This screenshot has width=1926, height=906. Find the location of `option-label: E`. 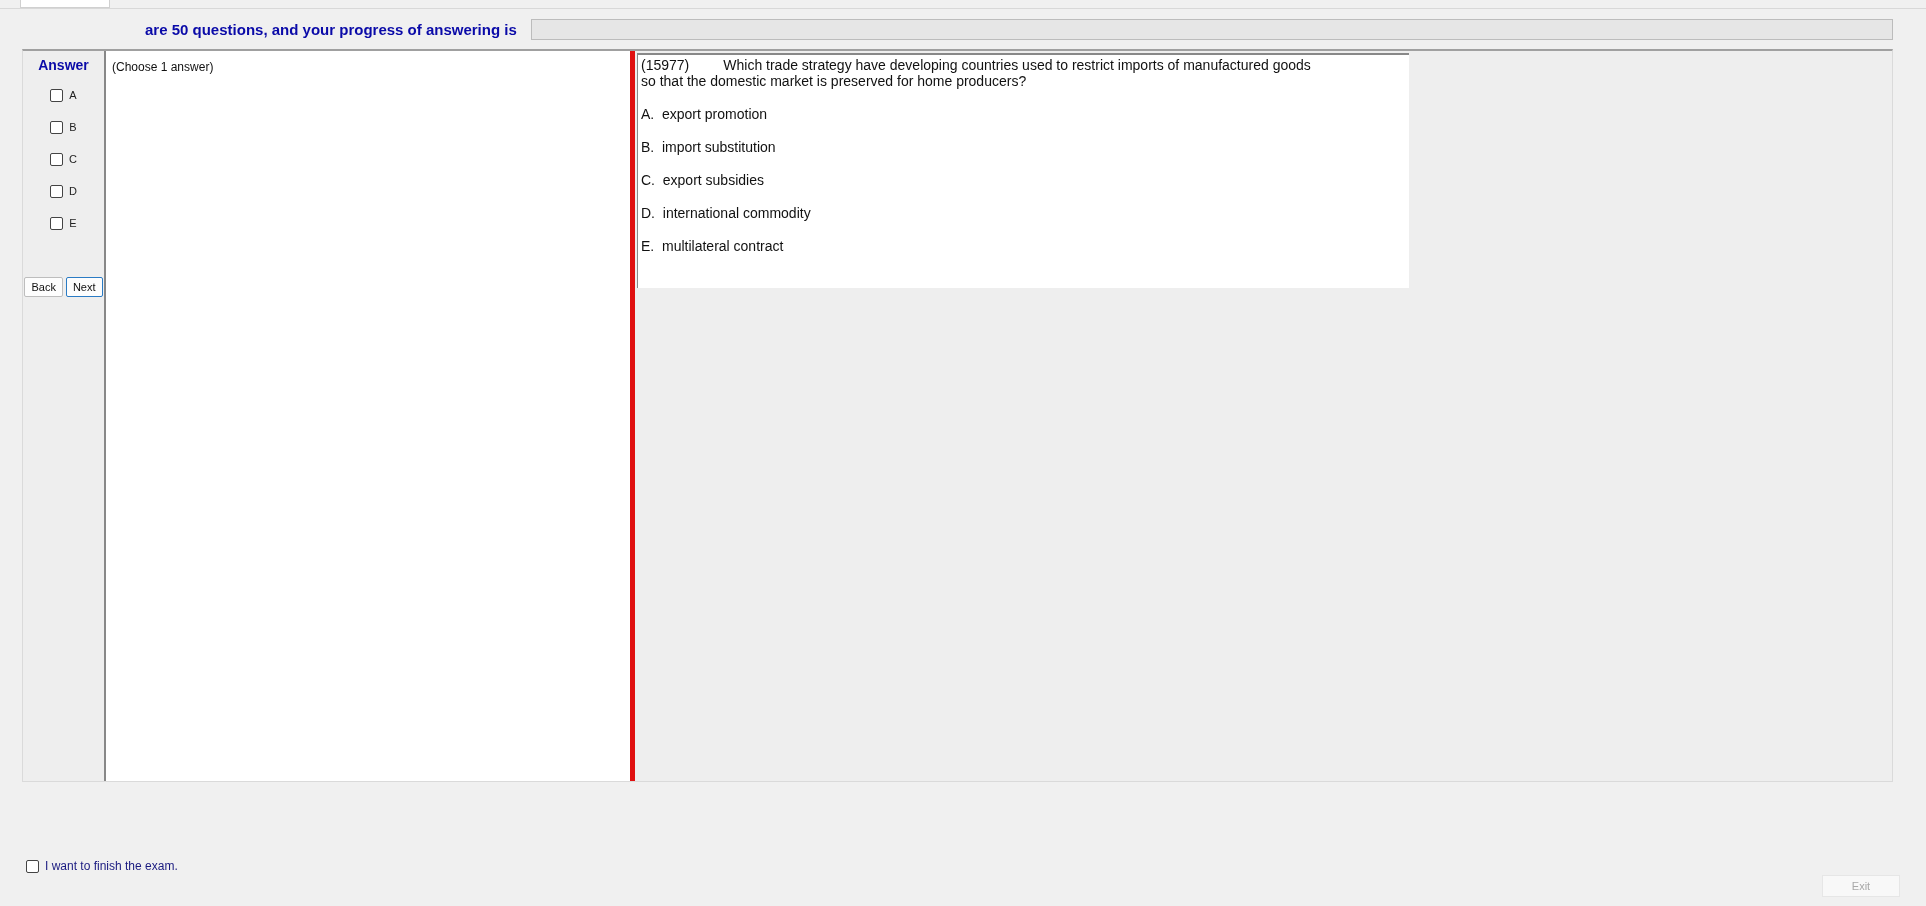

option-label: E is located at coordinates (73, 223).